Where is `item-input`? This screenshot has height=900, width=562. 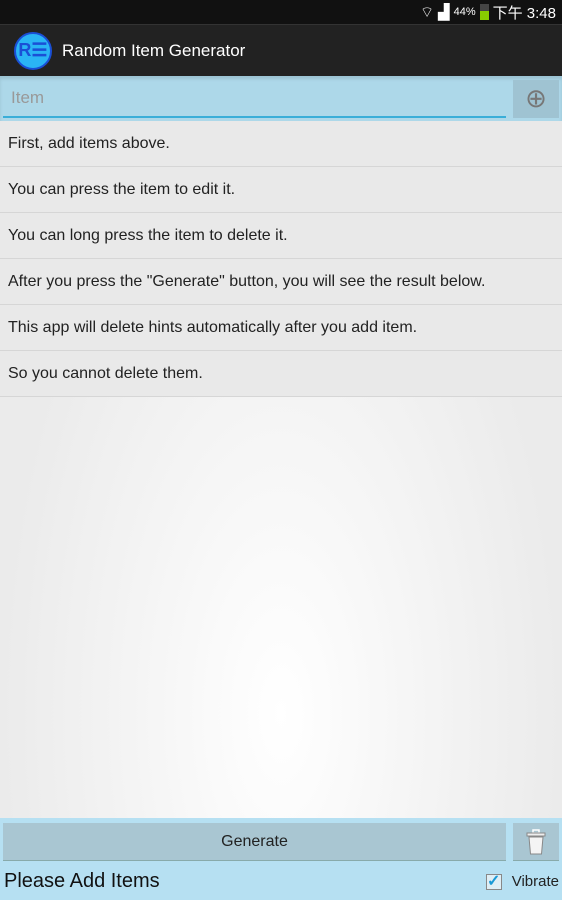 item-input is located at coordinates (254, 98).